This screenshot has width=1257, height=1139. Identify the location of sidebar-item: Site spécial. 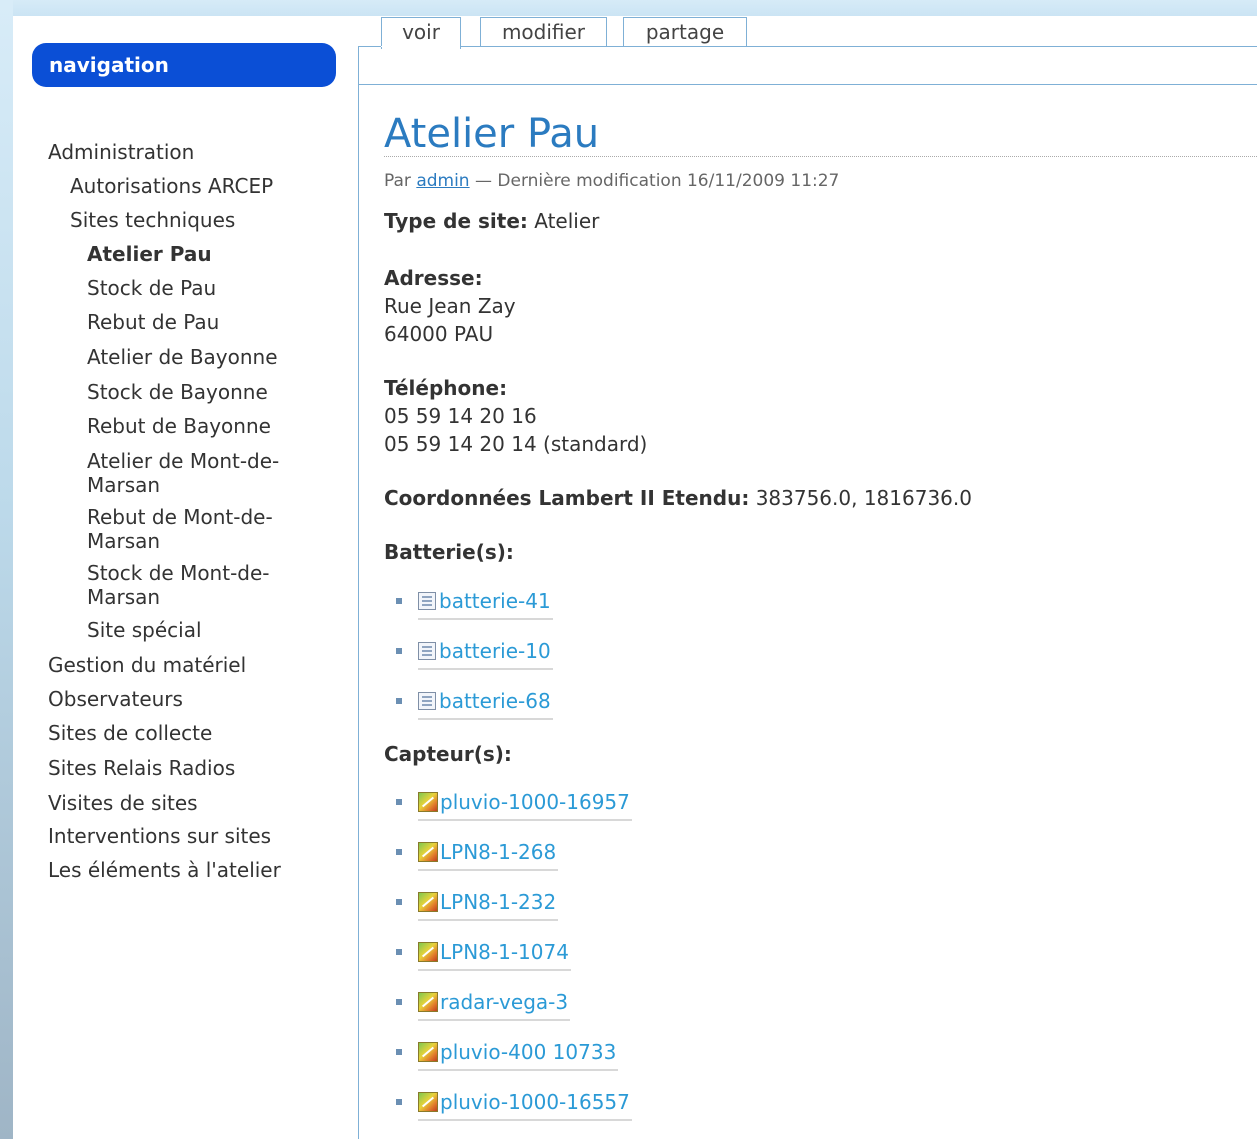
(144, 630).